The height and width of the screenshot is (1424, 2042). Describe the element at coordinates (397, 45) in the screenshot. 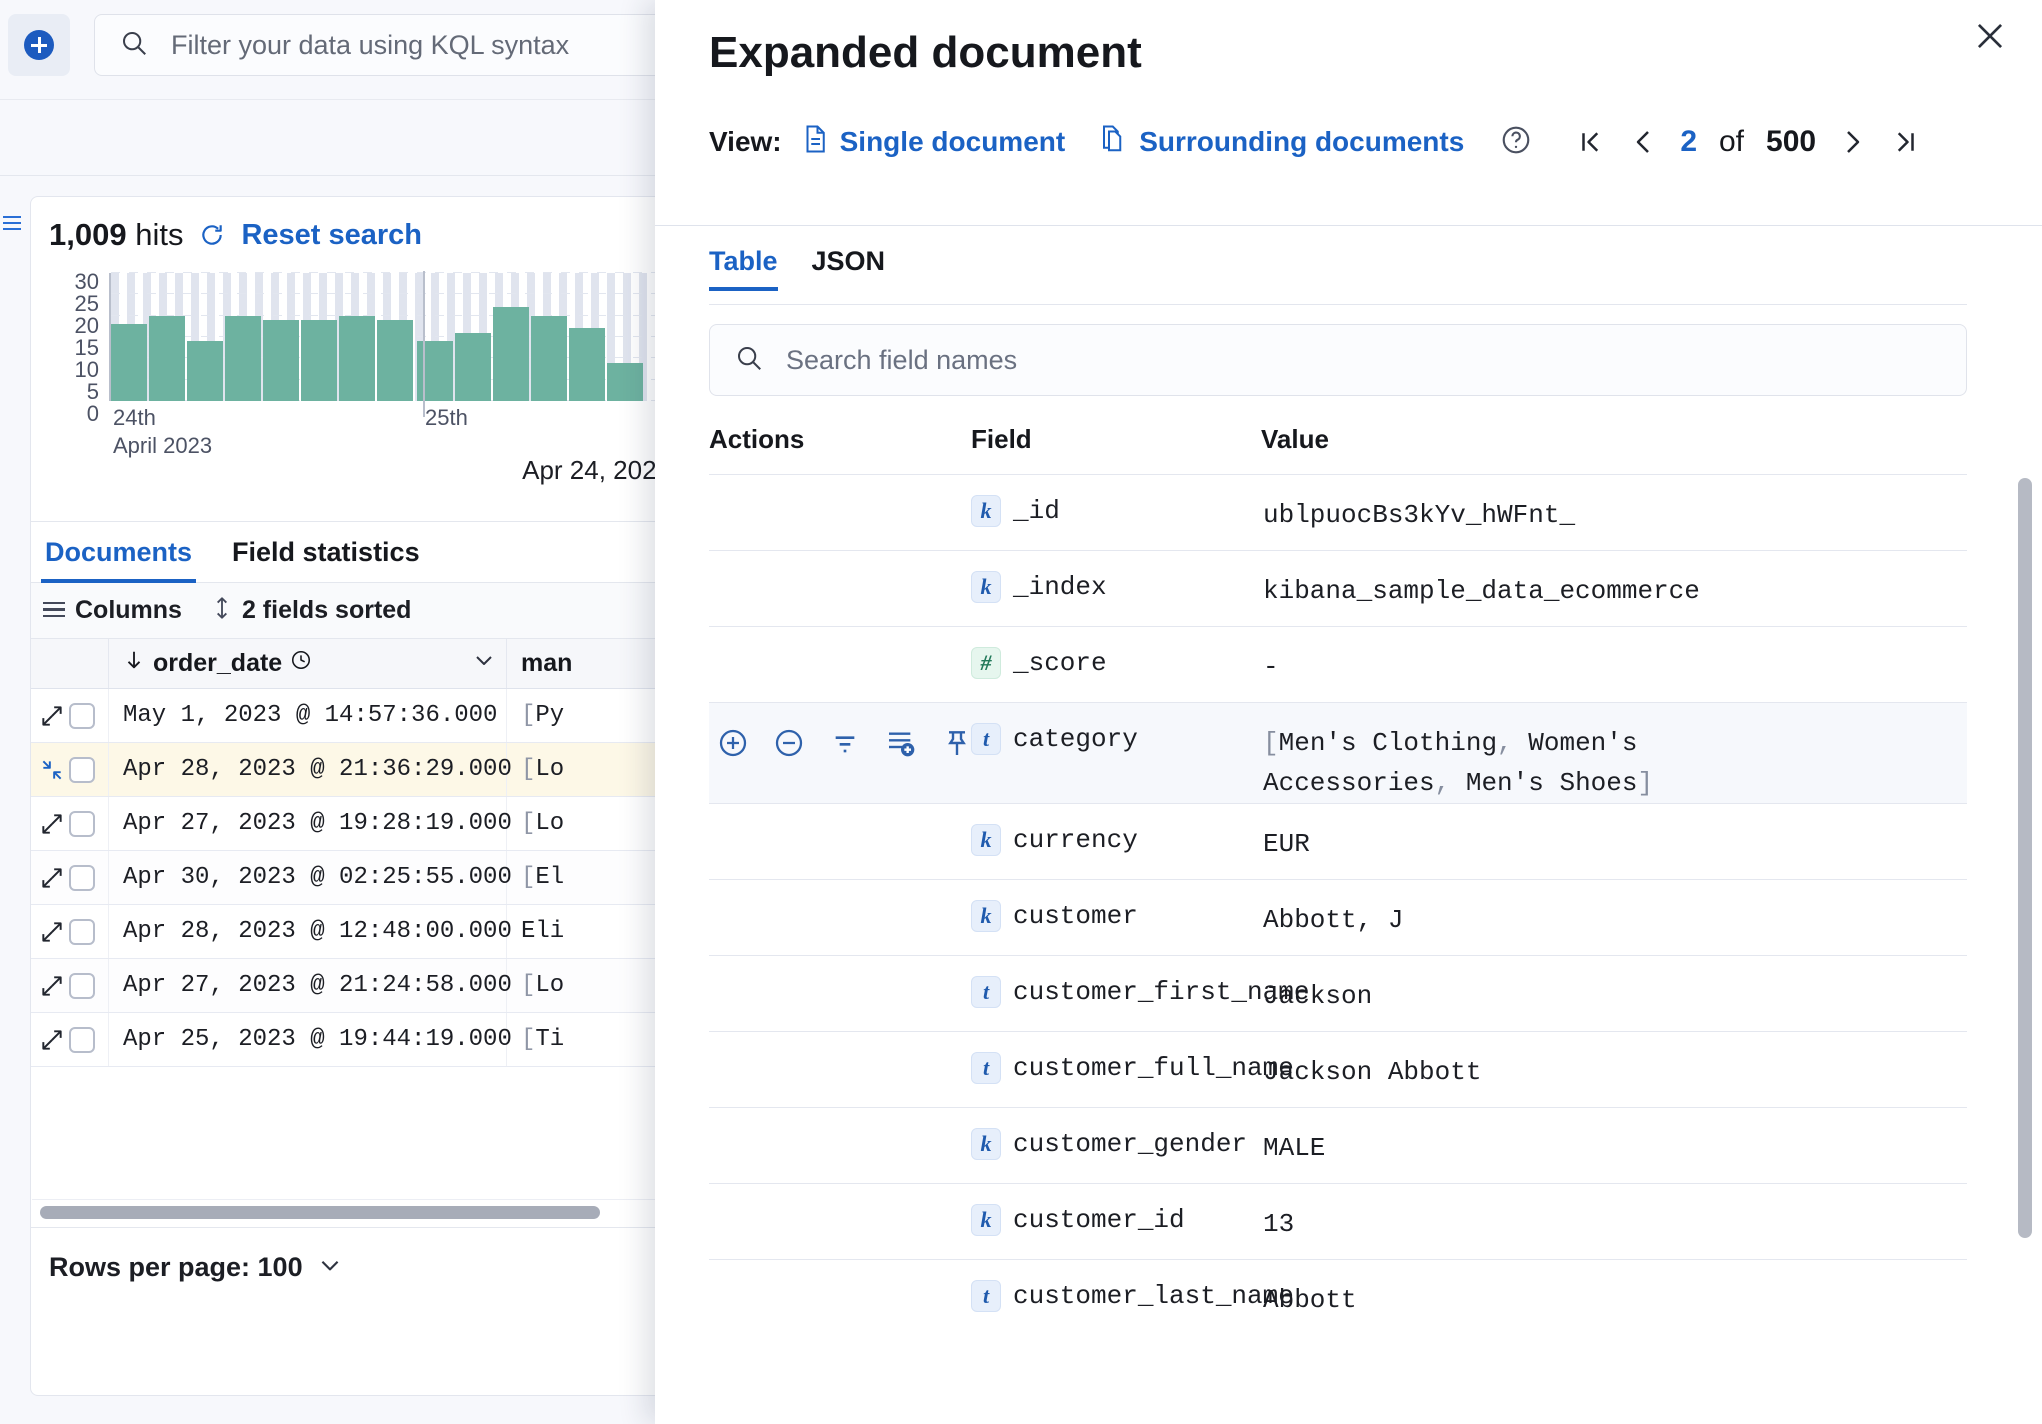

I see `kql-search-input: Filter your data using KQL syntax` at that location.